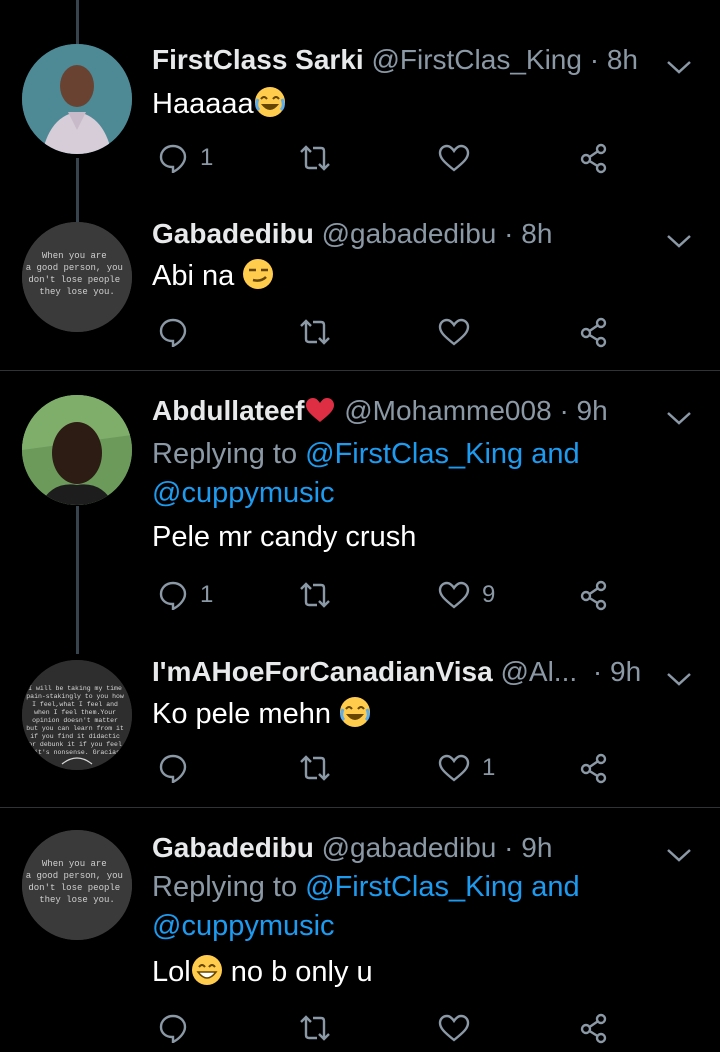 The image size is (720, 1052). I want to click on tweet-header: I'mAHoeForCanadianVisa @Al... · 9h, so click(436, 676).